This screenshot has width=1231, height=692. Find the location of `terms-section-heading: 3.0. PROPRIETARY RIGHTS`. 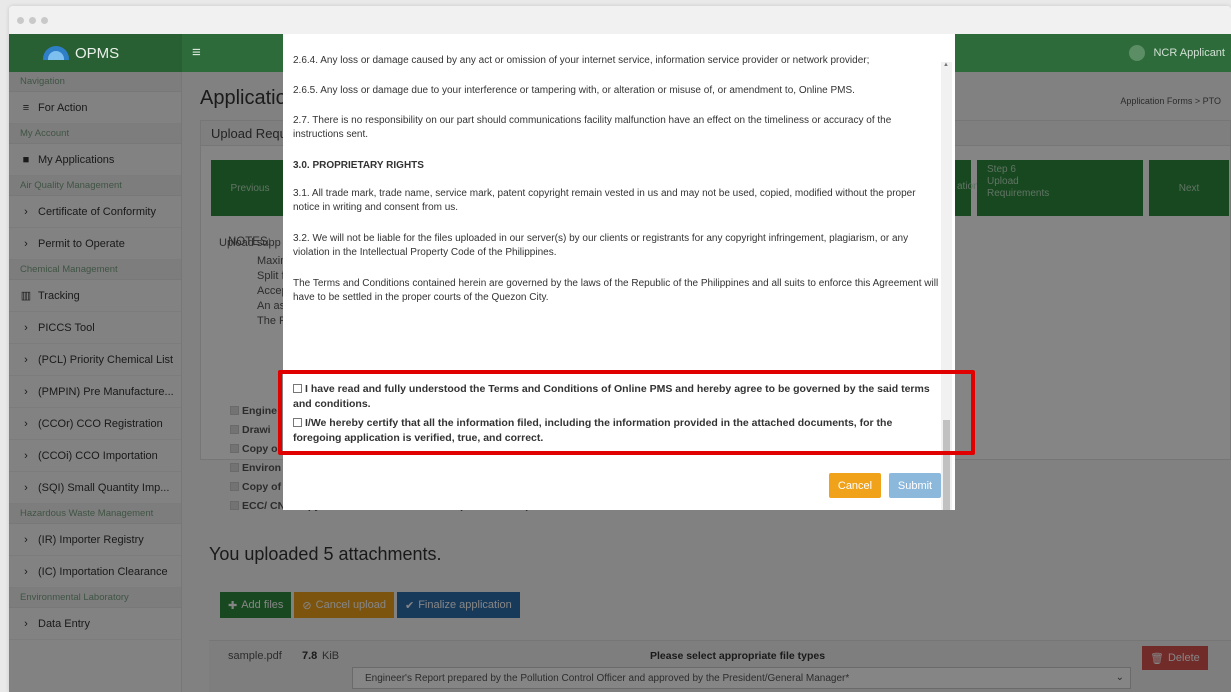

terms-section-heading: 3.0. PROPRIETARY RIGHTS is located at coordinates (358, 165).